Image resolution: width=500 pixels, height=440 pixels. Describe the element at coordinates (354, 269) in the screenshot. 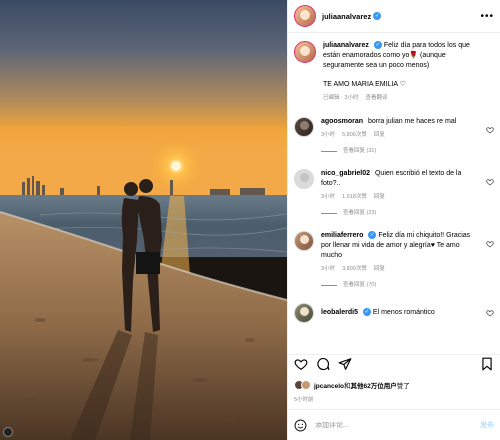

I see `comment-likes-count: 3,800次赞` at that location.